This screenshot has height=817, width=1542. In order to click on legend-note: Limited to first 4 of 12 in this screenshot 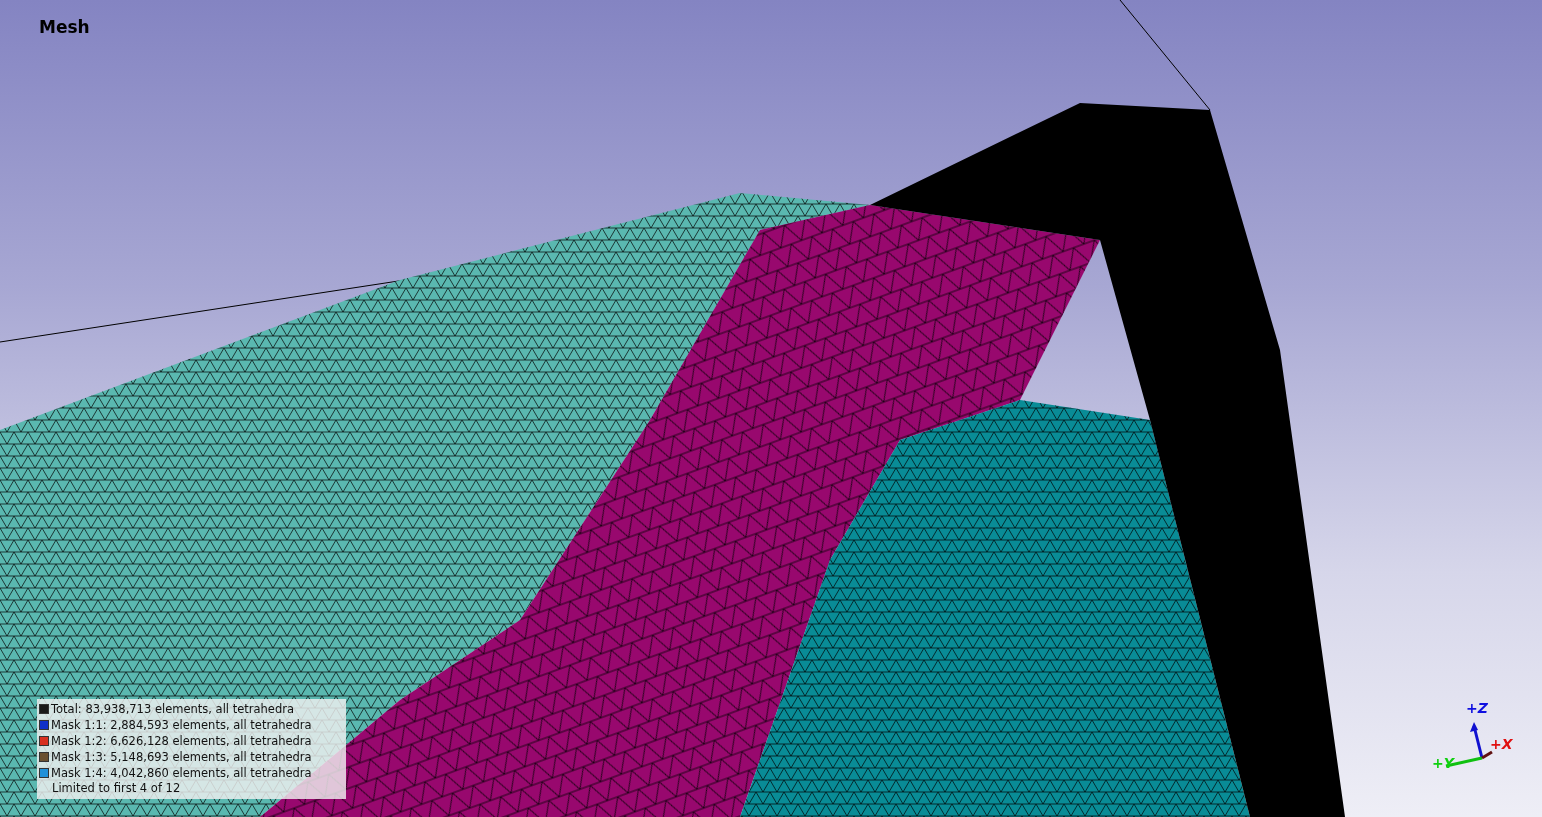, I will do `click(116, 789)`.